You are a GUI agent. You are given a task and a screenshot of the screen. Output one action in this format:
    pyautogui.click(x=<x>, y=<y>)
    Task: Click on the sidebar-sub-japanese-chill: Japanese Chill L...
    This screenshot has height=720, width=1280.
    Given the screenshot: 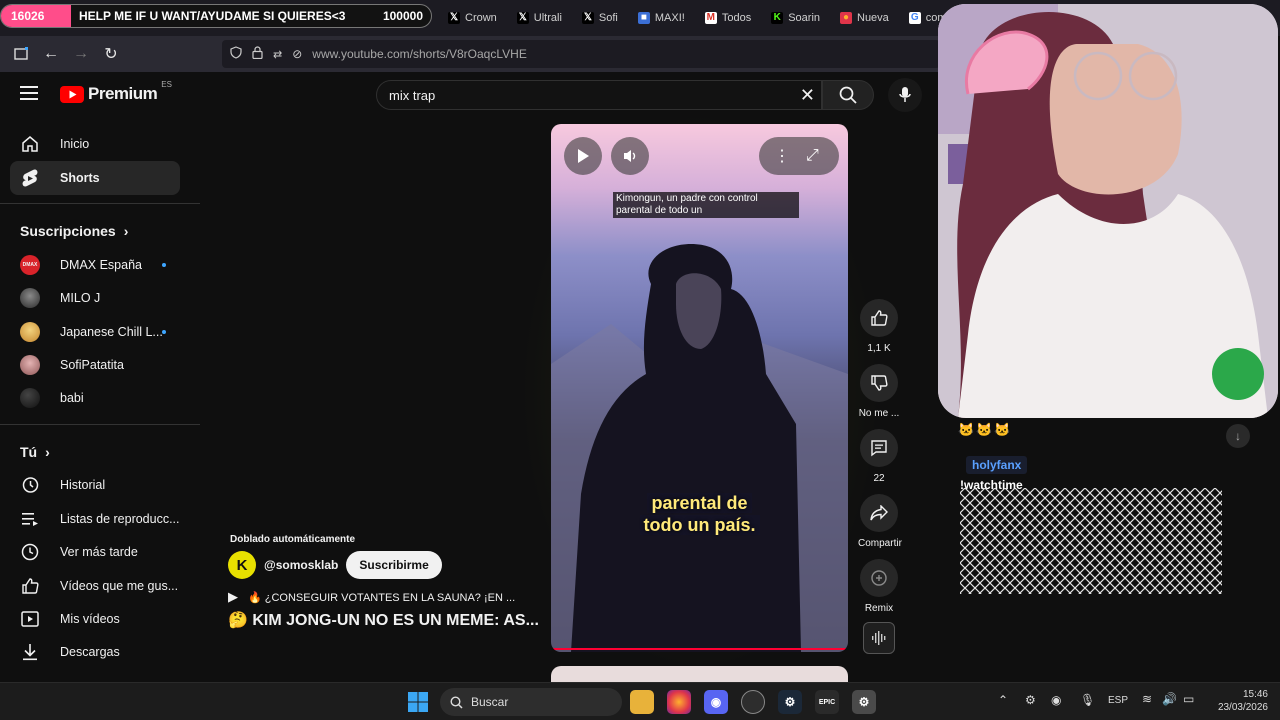 What is the action you would take?
    pyautogui.click(x=95, y=332)
    